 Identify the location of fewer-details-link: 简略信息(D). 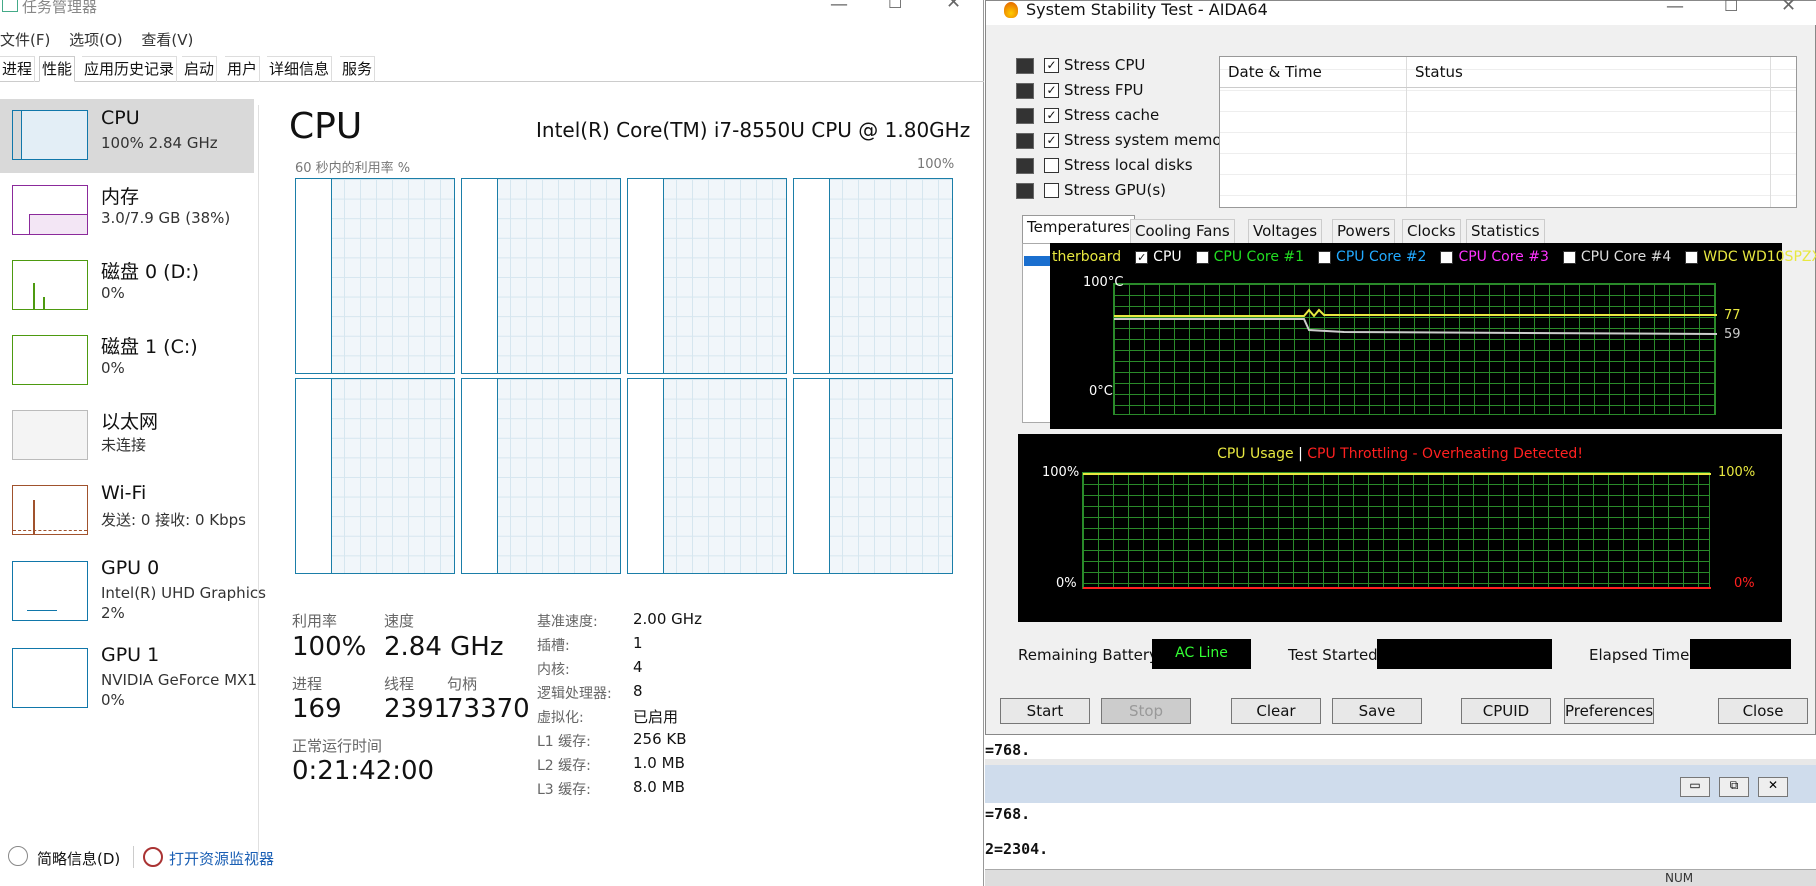
(78, 858).